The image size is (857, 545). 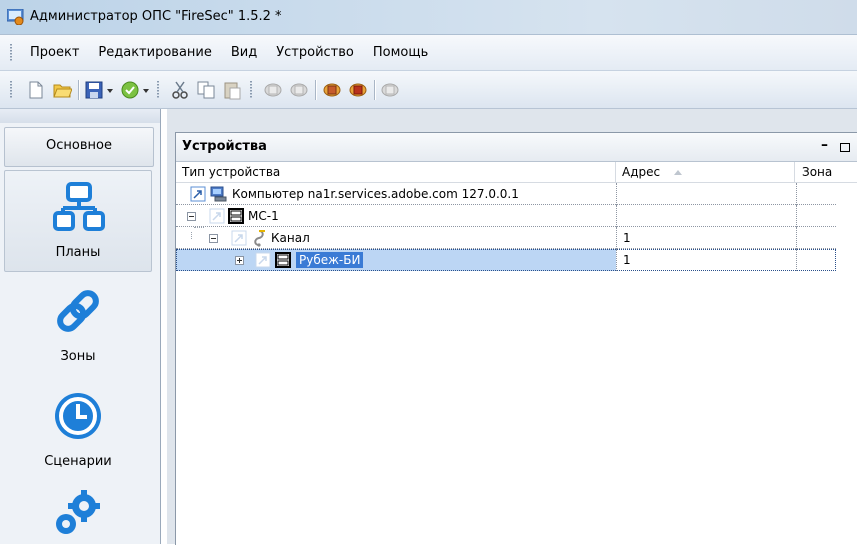 I want to click on menu-project: Проект, so click(x=54, y=52).